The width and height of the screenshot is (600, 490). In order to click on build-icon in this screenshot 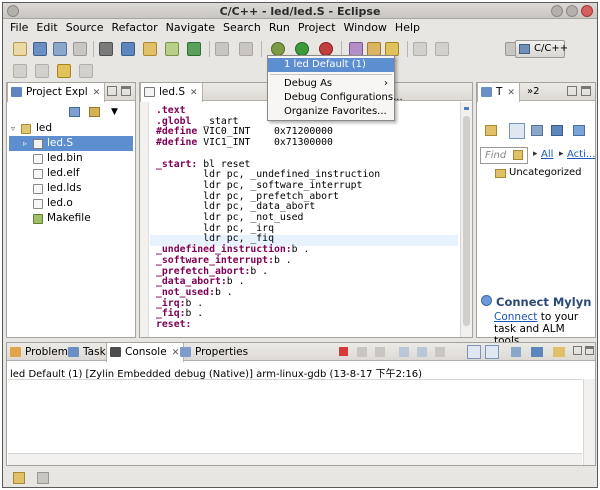, I will do `click(106, 49)`.